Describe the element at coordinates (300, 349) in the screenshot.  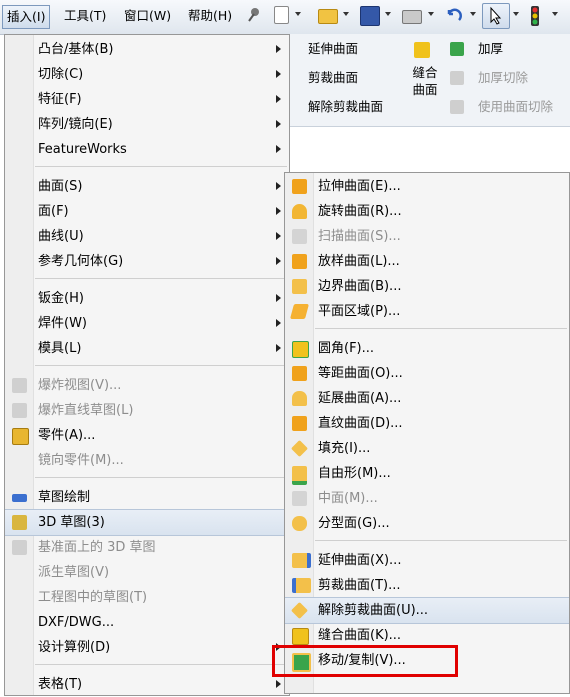
I see `fillet-icon` at that location.